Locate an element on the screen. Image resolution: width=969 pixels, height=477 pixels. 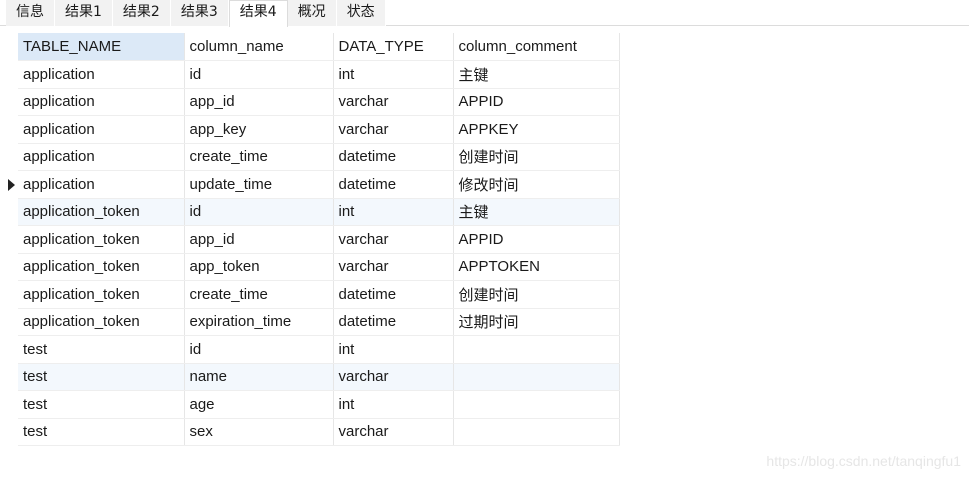
table-row: test name varchar is located at coordinates (319, 377).